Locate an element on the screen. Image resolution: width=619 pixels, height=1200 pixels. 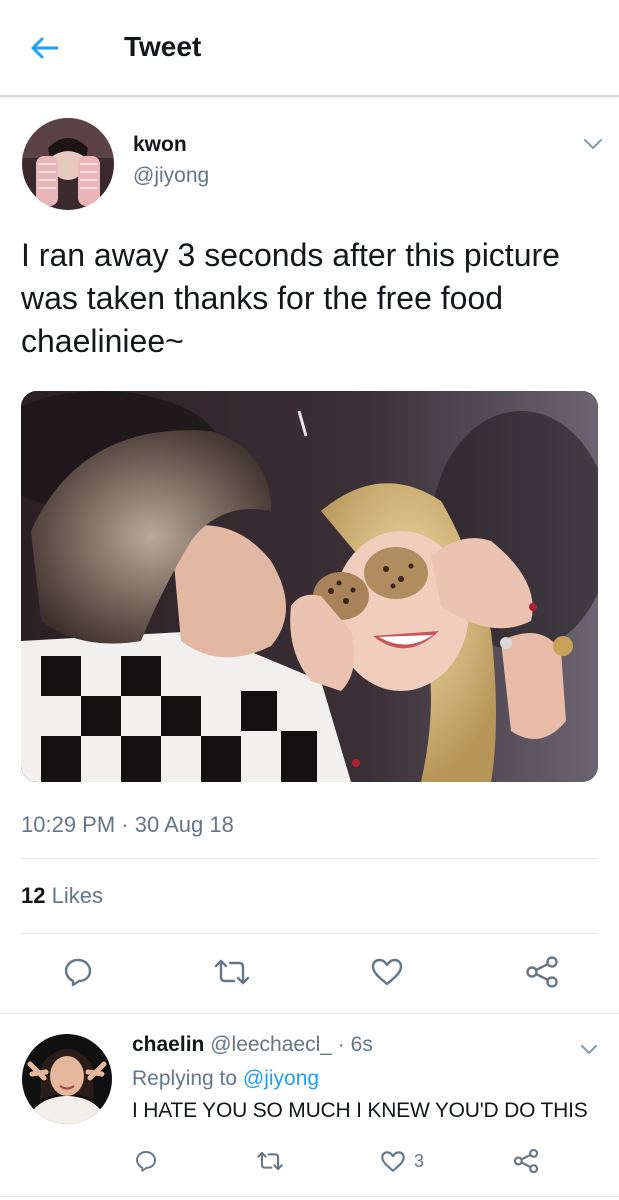
page-title: Tweet is located at coordinates (163, 46).